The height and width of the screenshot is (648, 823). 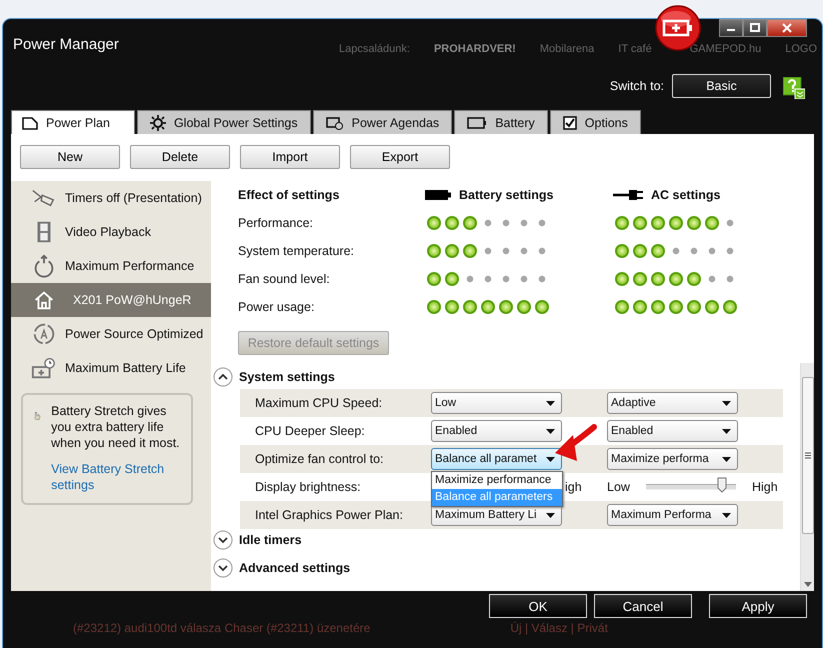 I want to click on dropdown-option: Maximize performance, so click(x=497, y=480).